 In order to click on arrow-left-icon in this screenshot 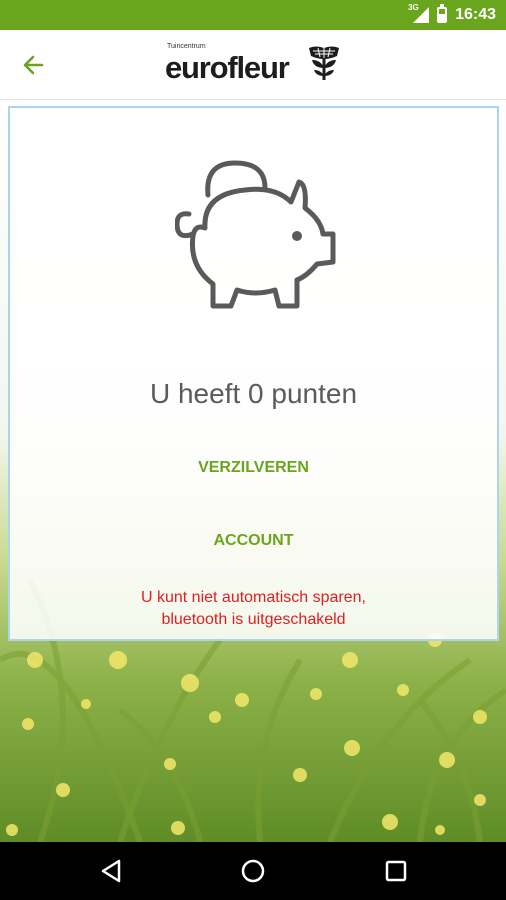, I will do `click(33, 65)`.